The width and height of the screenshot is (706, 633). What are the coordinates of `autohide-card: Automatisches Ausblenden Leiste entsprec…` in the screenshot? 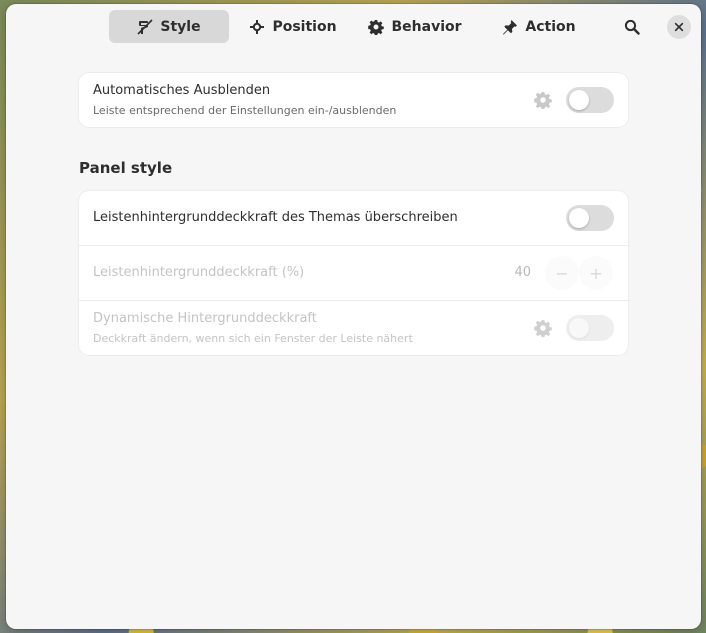 It's located at (353, 100).